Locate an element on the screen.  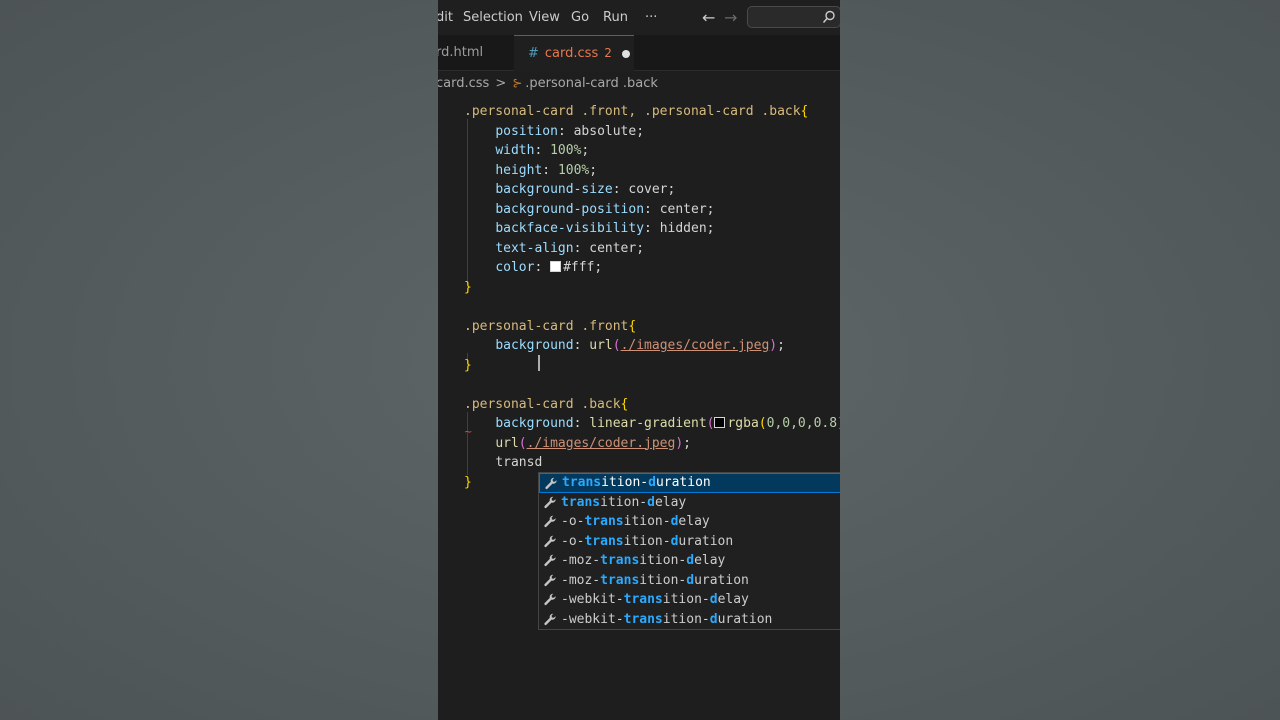
suggestion-label: -moz-transition-delay is located at coordinates (643, 560).